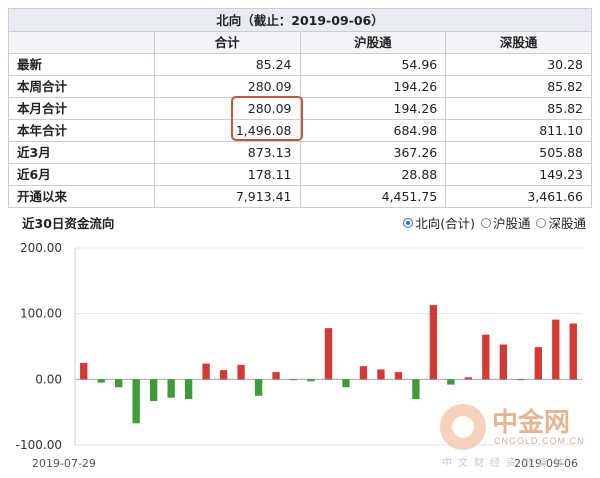 The width and height of the screenshot is (600, 478). I want to click on row-label: 近3月, so click(81, 152).